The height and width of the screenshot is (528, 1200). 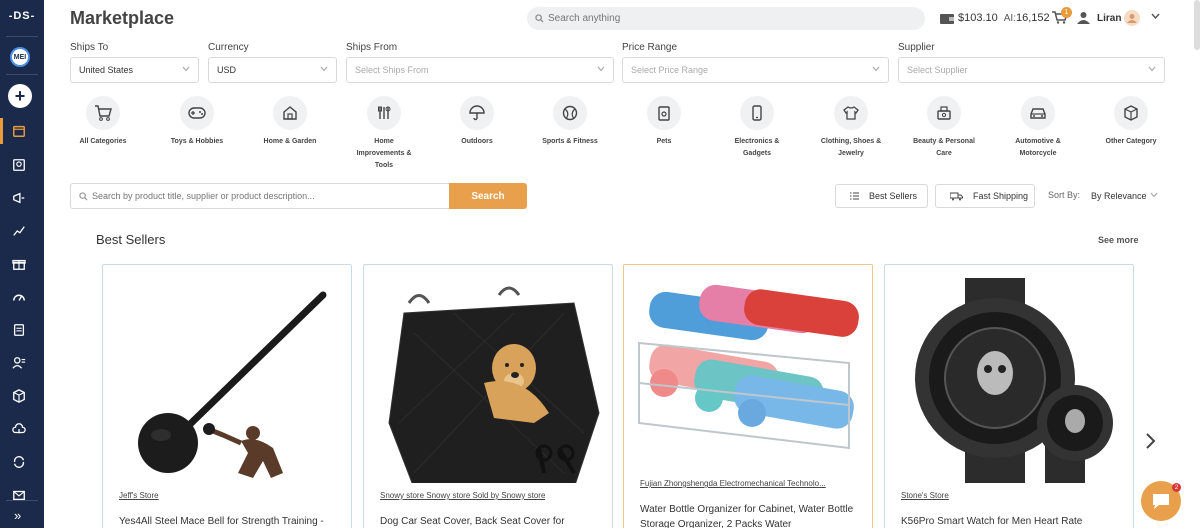 I want to click on price-range-select: Select Price Range, so click(x=755, y=70).